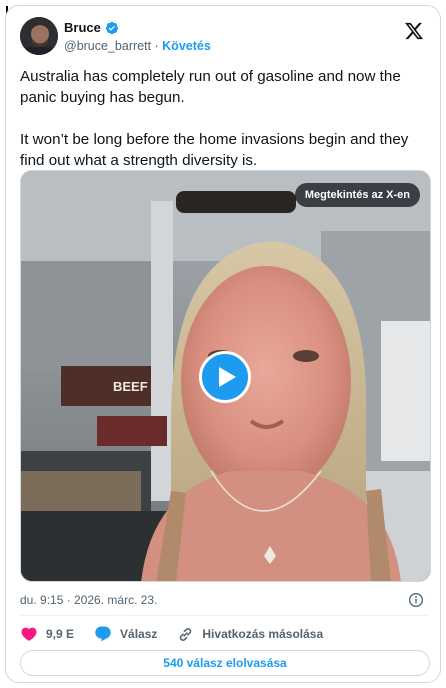 Image resolution: width=446 pixels, height=688 pixels. I want to click on author-handle-row: @bruce_barrett · Követés, so click(137, 46).